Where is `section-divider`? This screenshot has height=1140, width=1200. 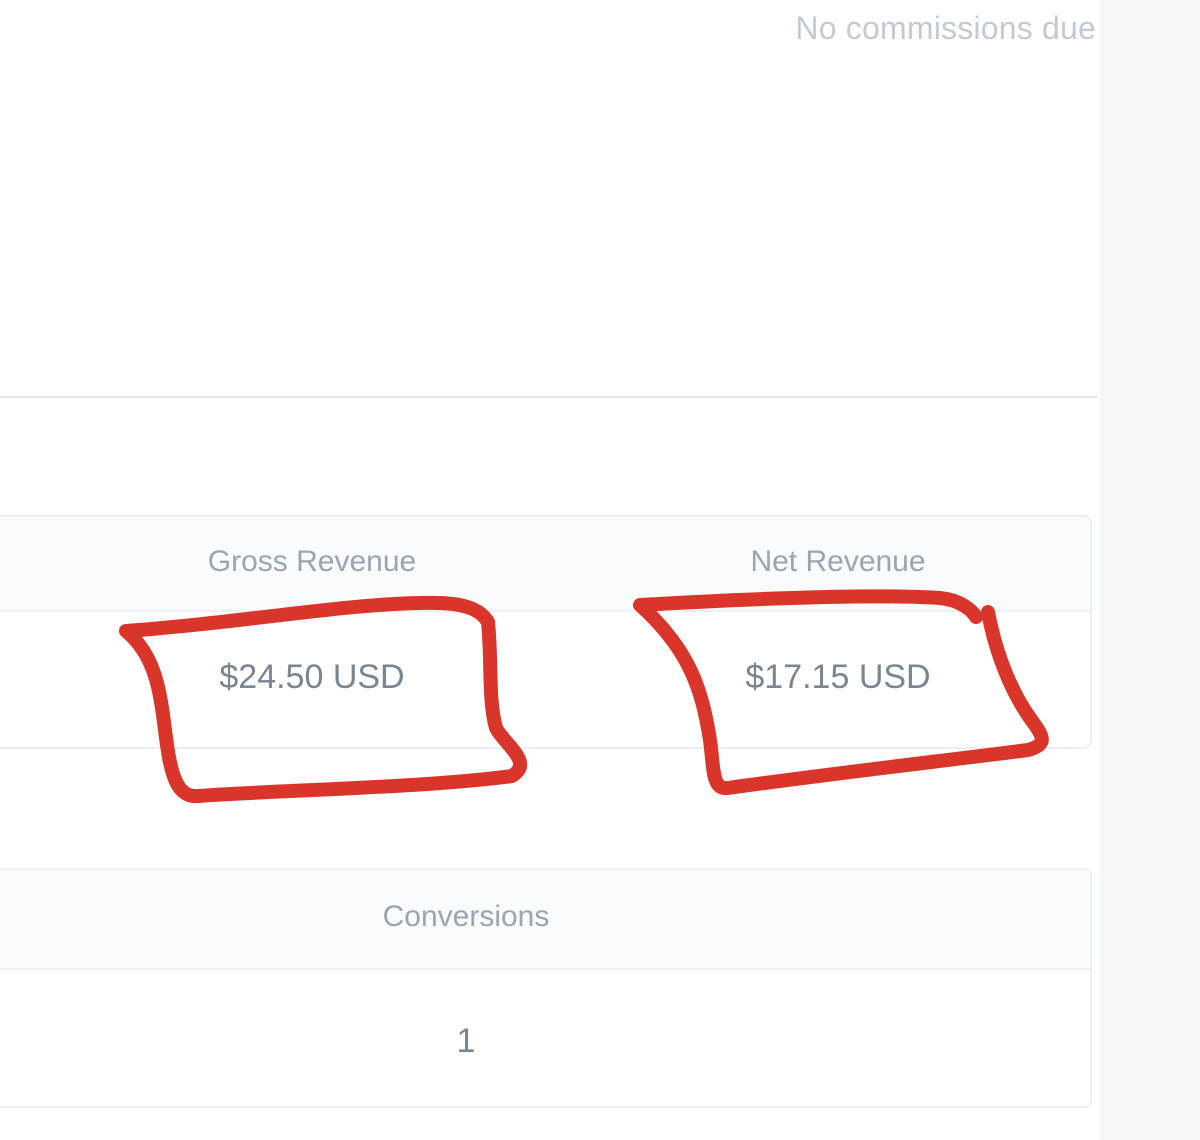 section-divider is located at coordinates (549, 397).